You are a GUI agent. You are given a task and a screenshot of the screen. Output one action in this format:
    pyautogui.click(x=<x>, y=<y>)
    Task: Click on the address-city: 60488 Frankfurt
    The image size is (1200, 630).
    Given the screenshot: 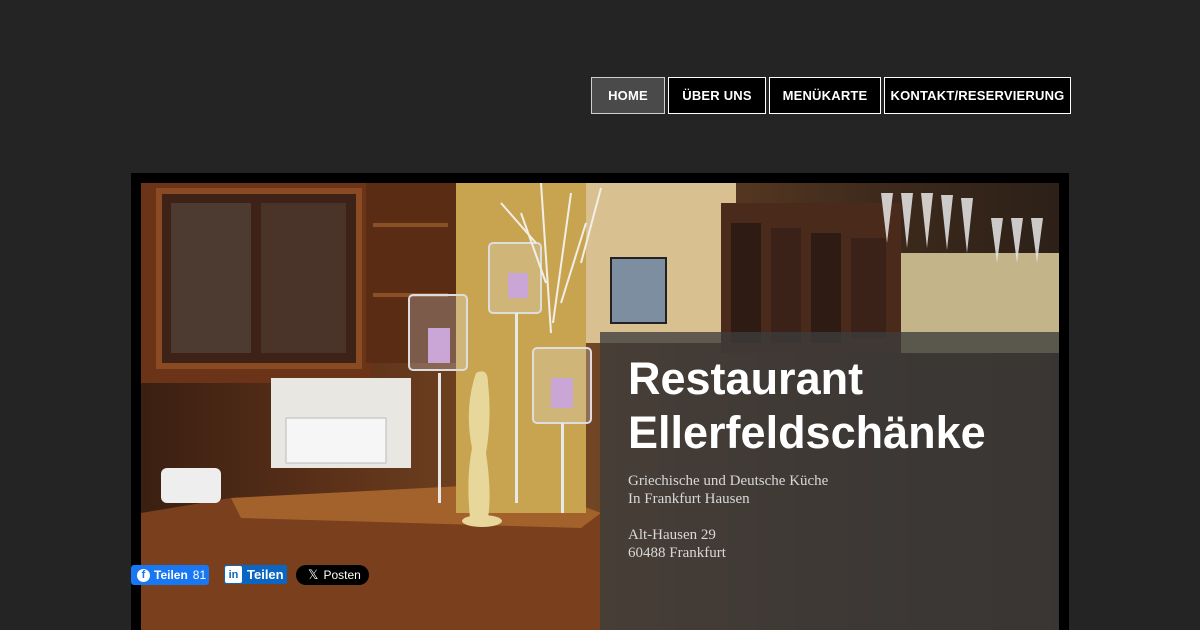 What is the action you would take?
    pyautogui.click(x=677, y=553)
    